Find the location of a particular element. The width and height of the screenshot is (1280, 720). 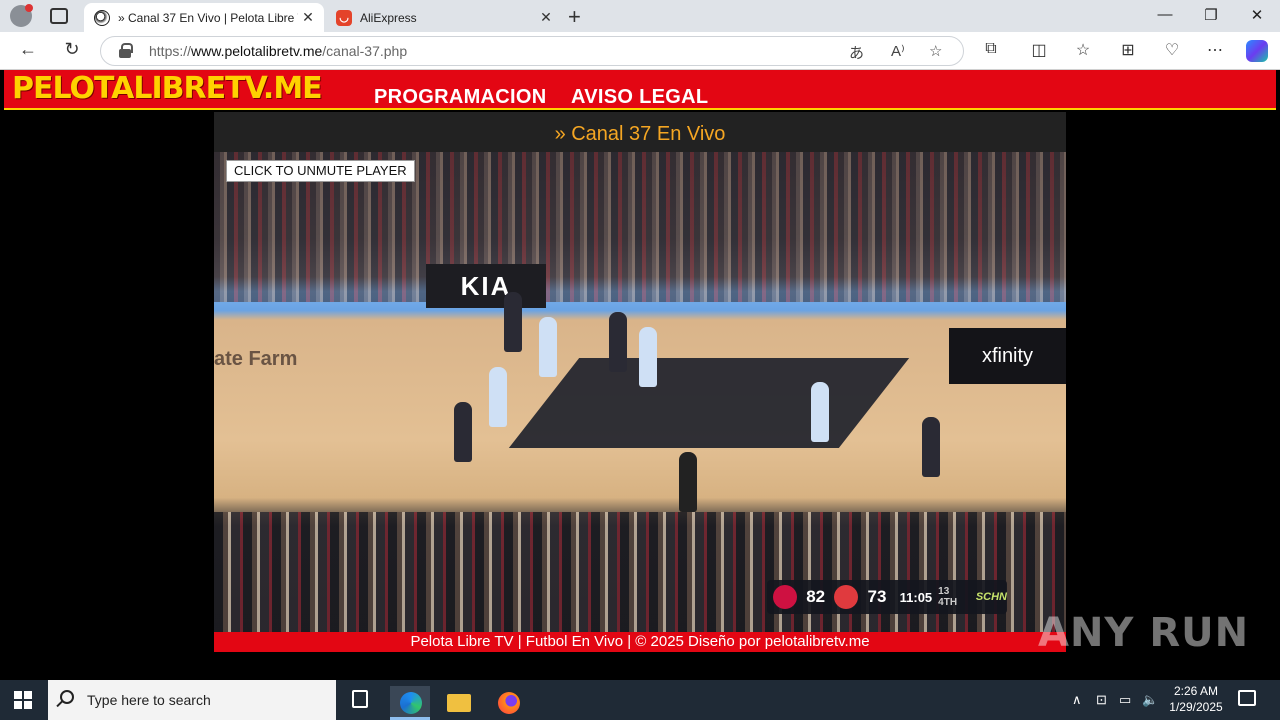

restore-icon: ❐ is located at coordinates (1211, 15).